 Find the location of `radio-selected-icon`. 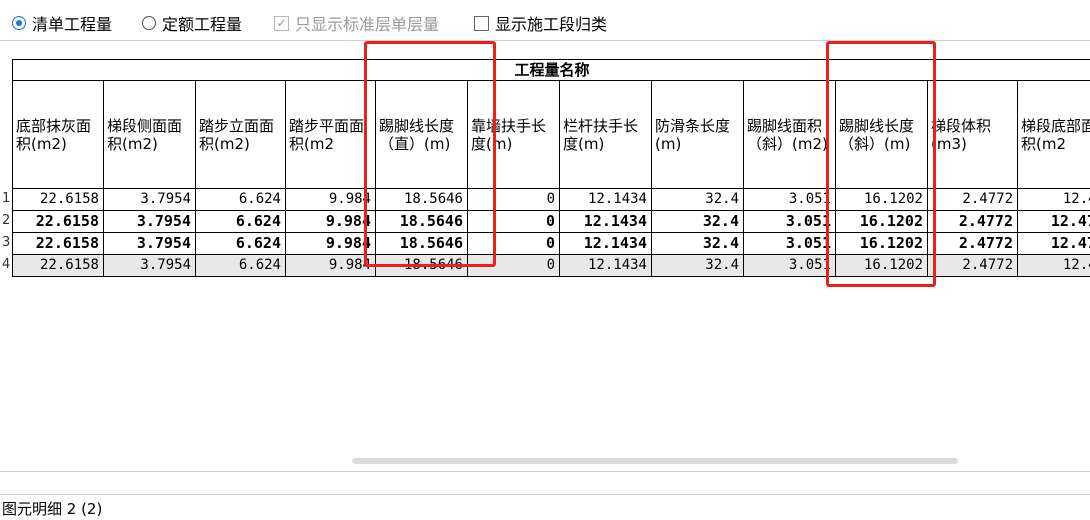

radio-selected-icon is located at coordinates (19, 23).